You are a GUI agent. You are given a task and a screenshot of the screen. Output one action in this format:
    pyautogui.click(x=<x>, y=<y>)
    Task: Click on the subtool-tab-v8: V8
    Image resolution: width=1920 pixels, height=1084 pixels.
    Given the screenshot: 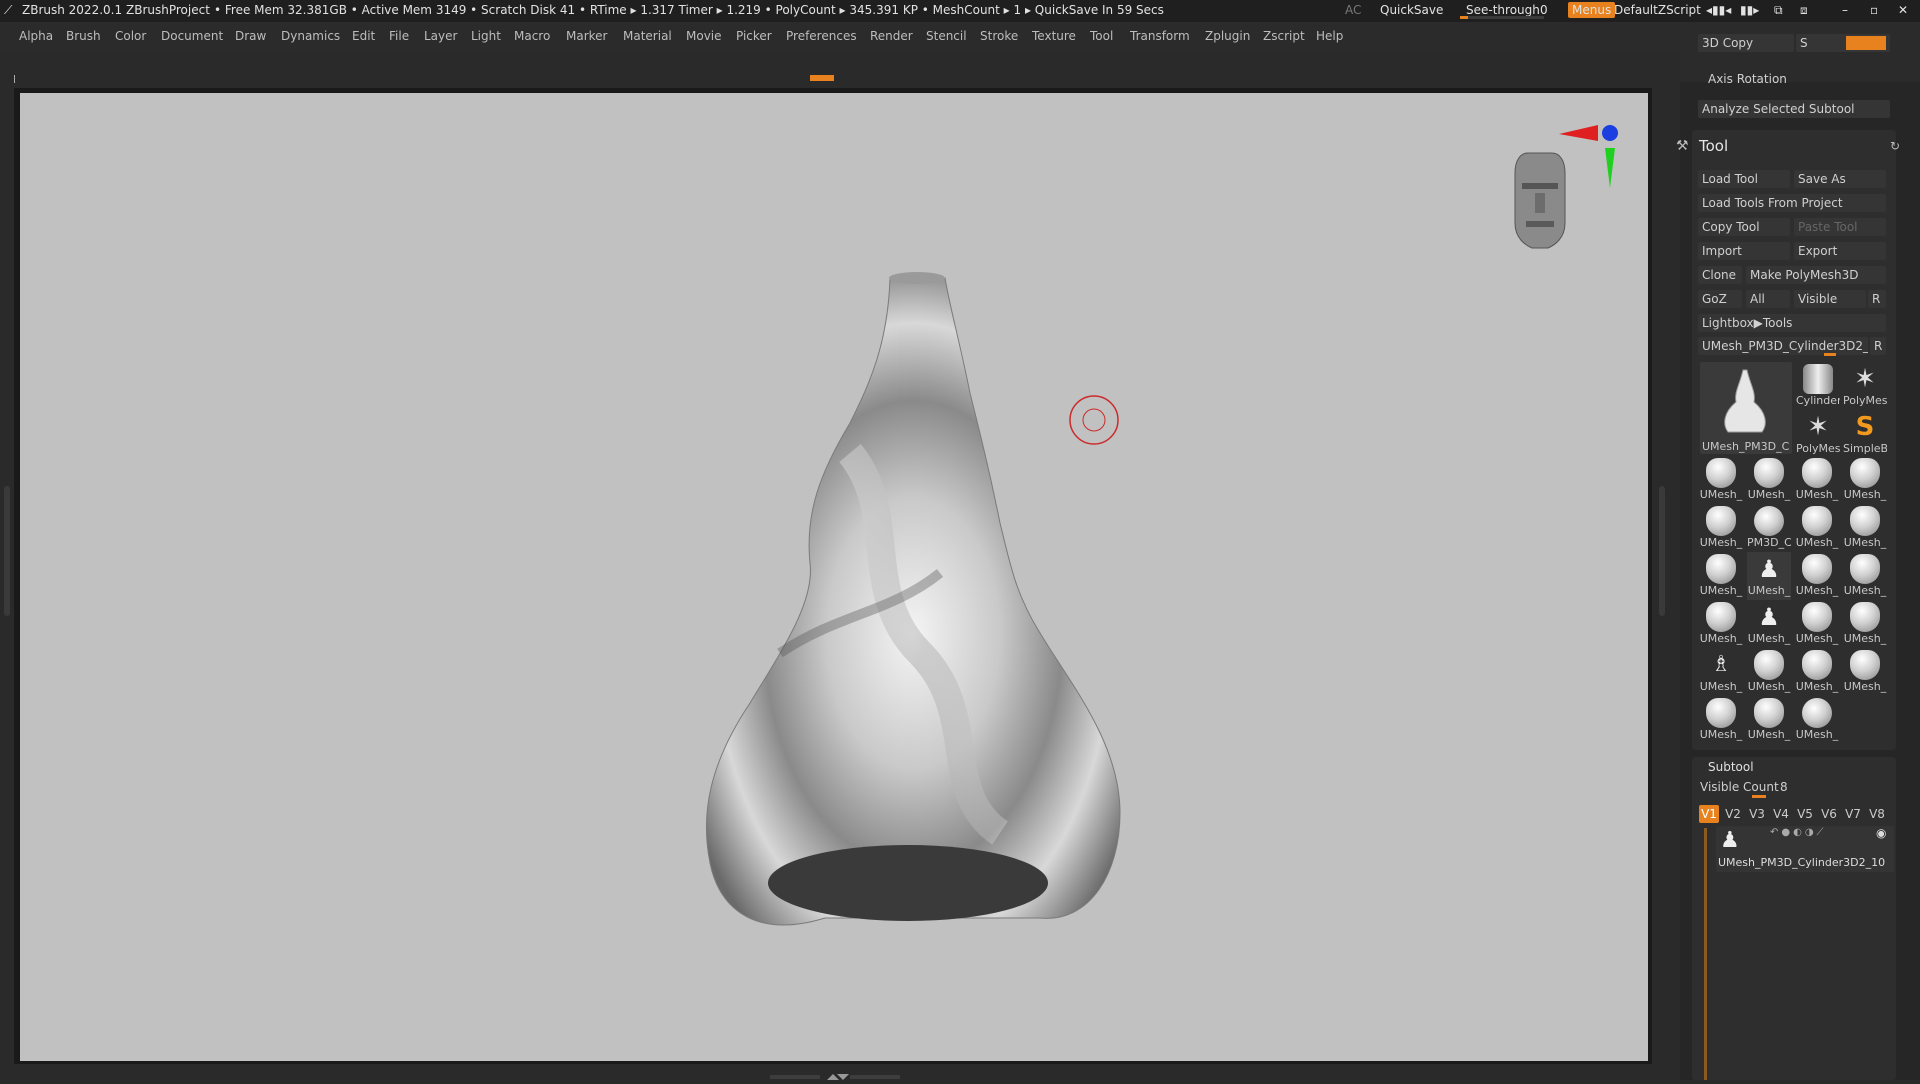 What is the action you would take?
    pyautogui.click(x=1877, y=814)
    